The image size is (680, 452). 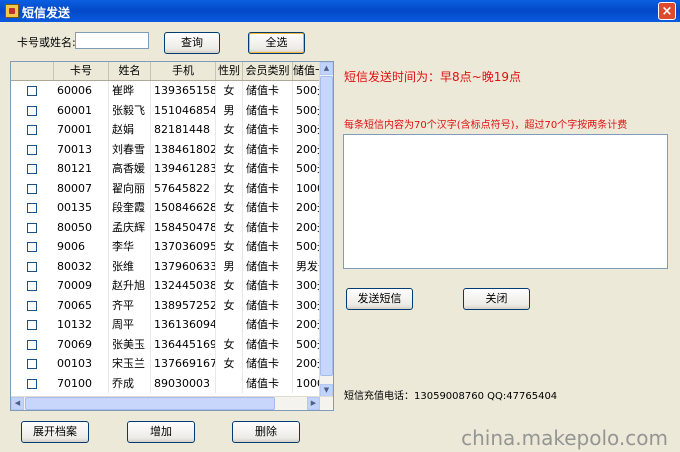 I want to click on search-input, so click(x=112, y=40).